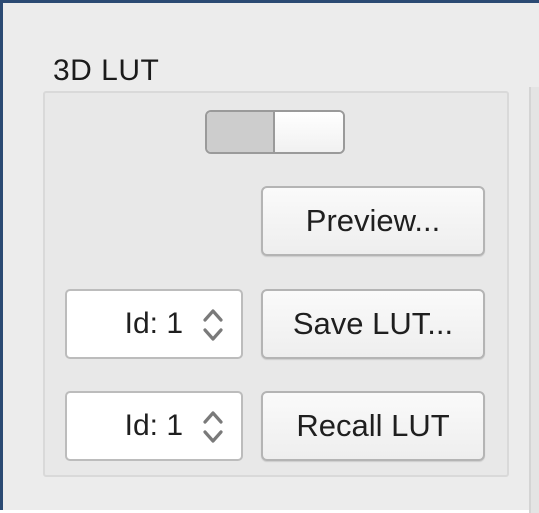 The height and width of the screenshot is (513, 539). I want to click on recall-id-value: Id: 1, so click(153, 425).